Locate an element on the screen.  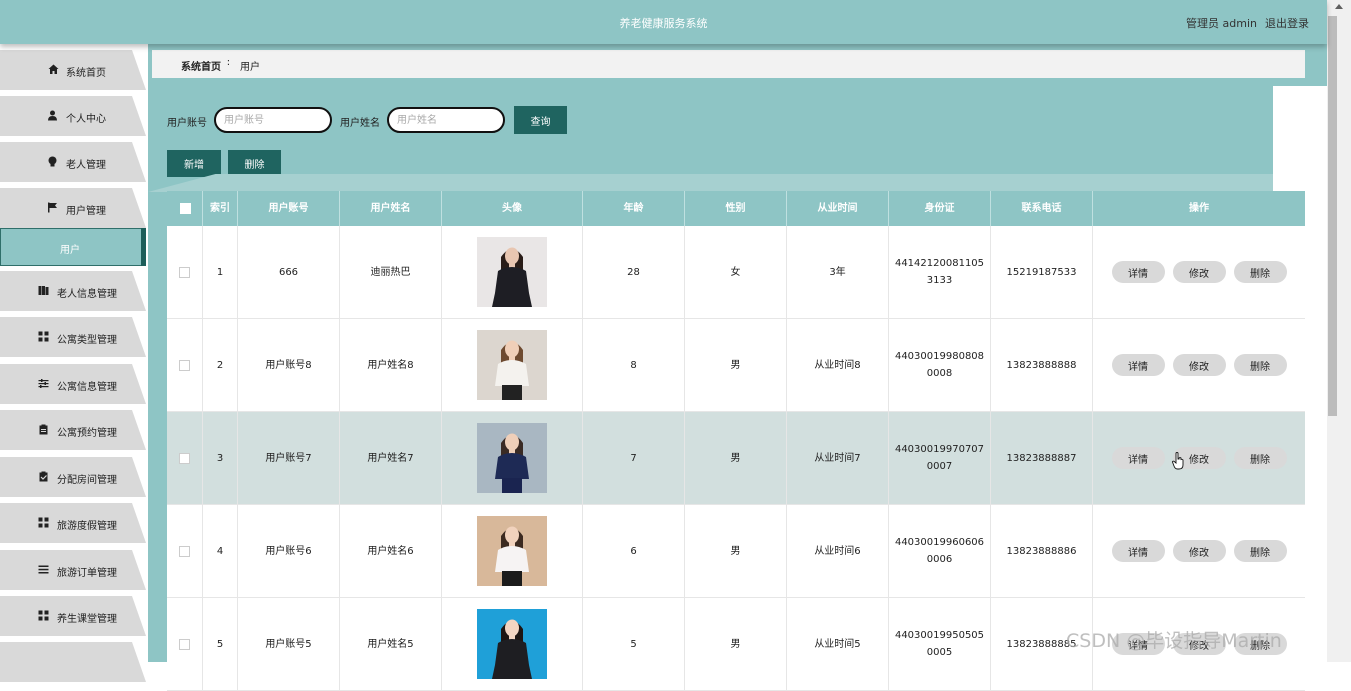
cell-name: 用户姓名5 is located at coordinates (391, 644).